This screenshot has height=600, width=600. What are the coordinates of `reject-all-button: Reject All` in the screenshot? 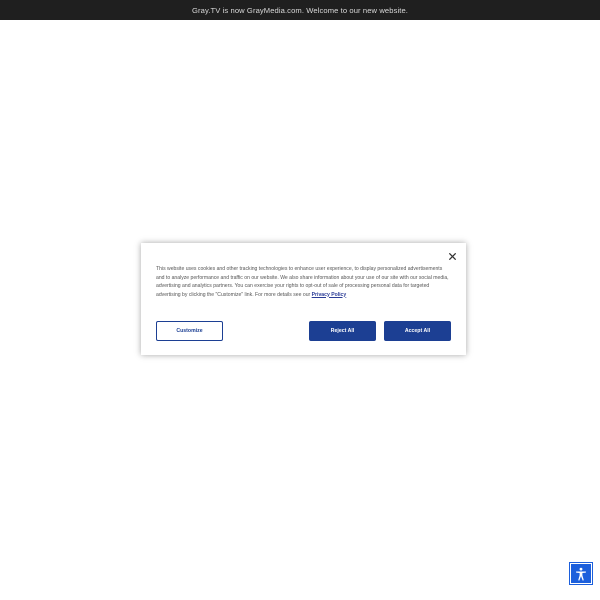 It's located at (342, 331).